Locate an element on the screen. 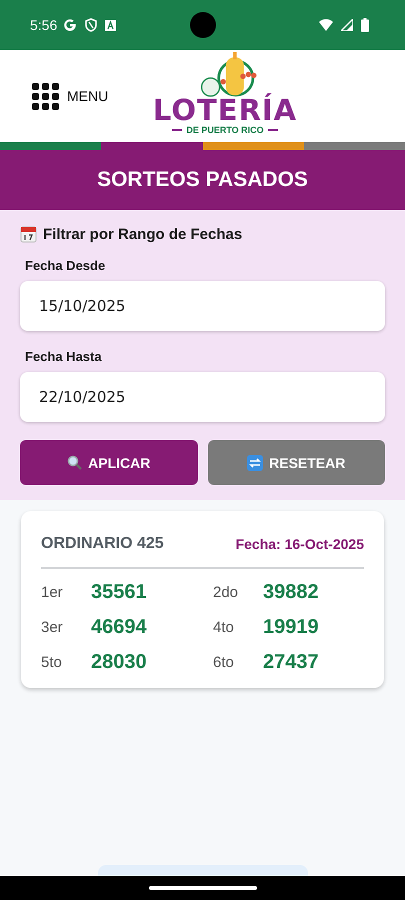 This screenshot has height=900, width=405. prize-place: 4to is located at coordinates (224, 627).